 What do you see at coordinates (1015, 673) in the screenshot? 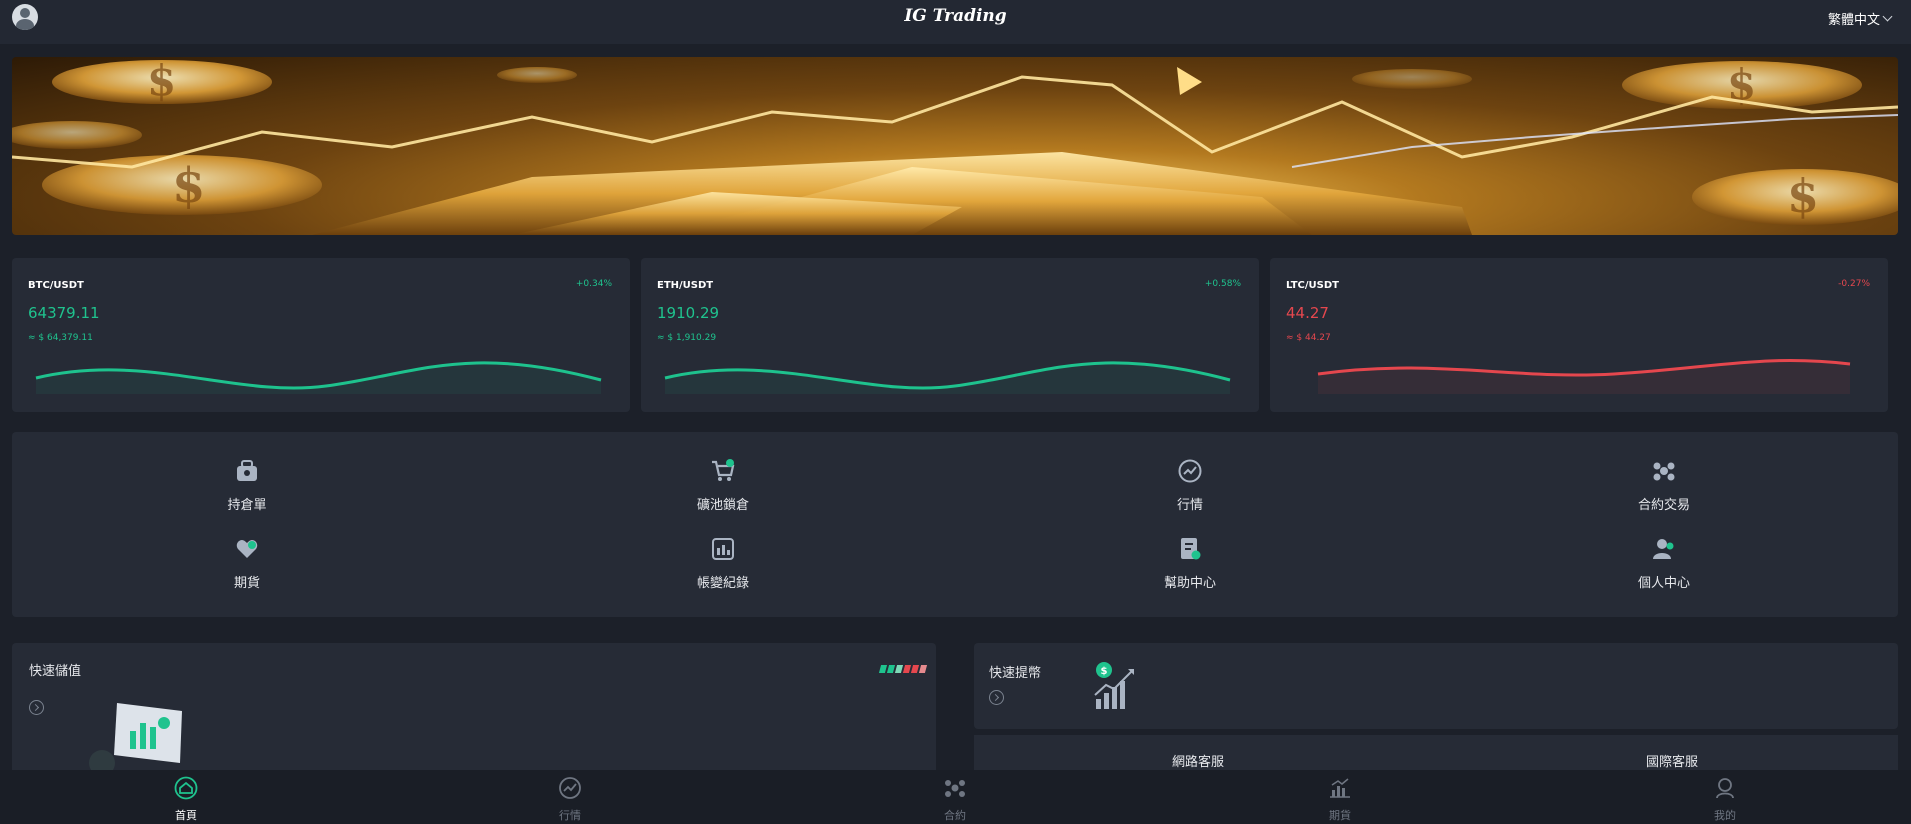
I see `quick-withdraw-title: 快速提幣` at bounding box center [1015, 673].